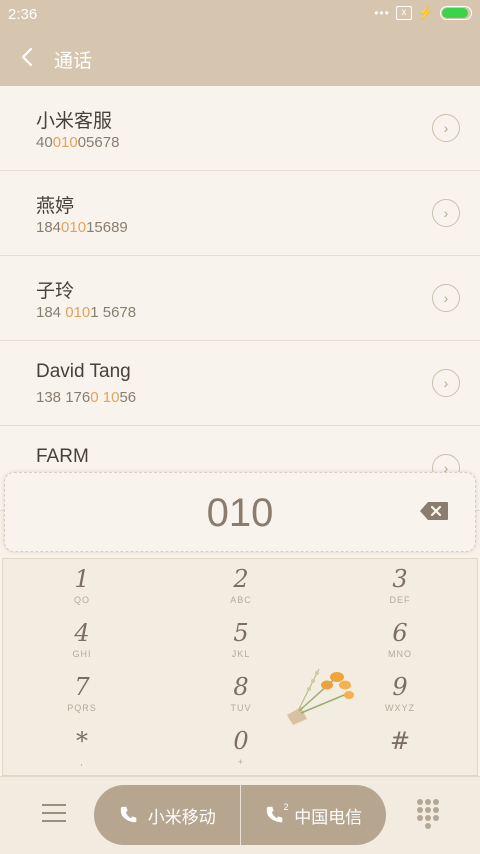  I want to click on status-icons: ••• x ⚡, so click(423, 13).